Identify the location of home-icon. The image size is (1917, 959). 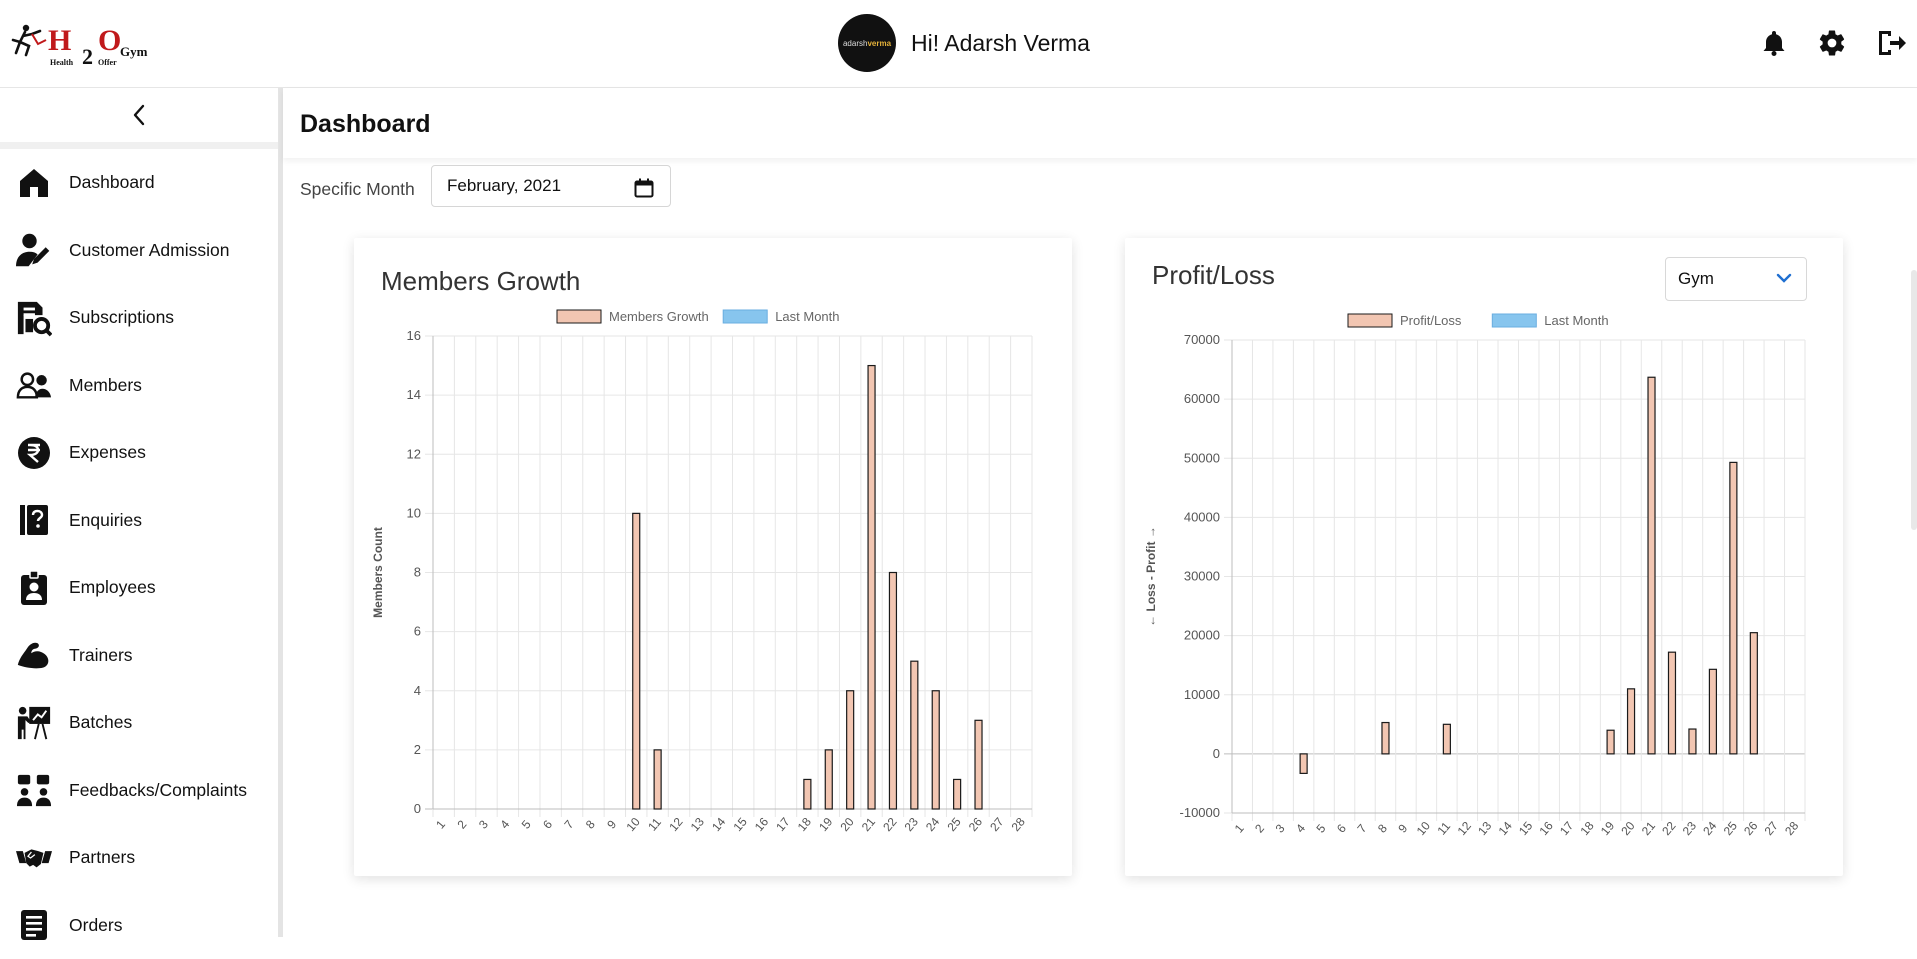
(34, 183).